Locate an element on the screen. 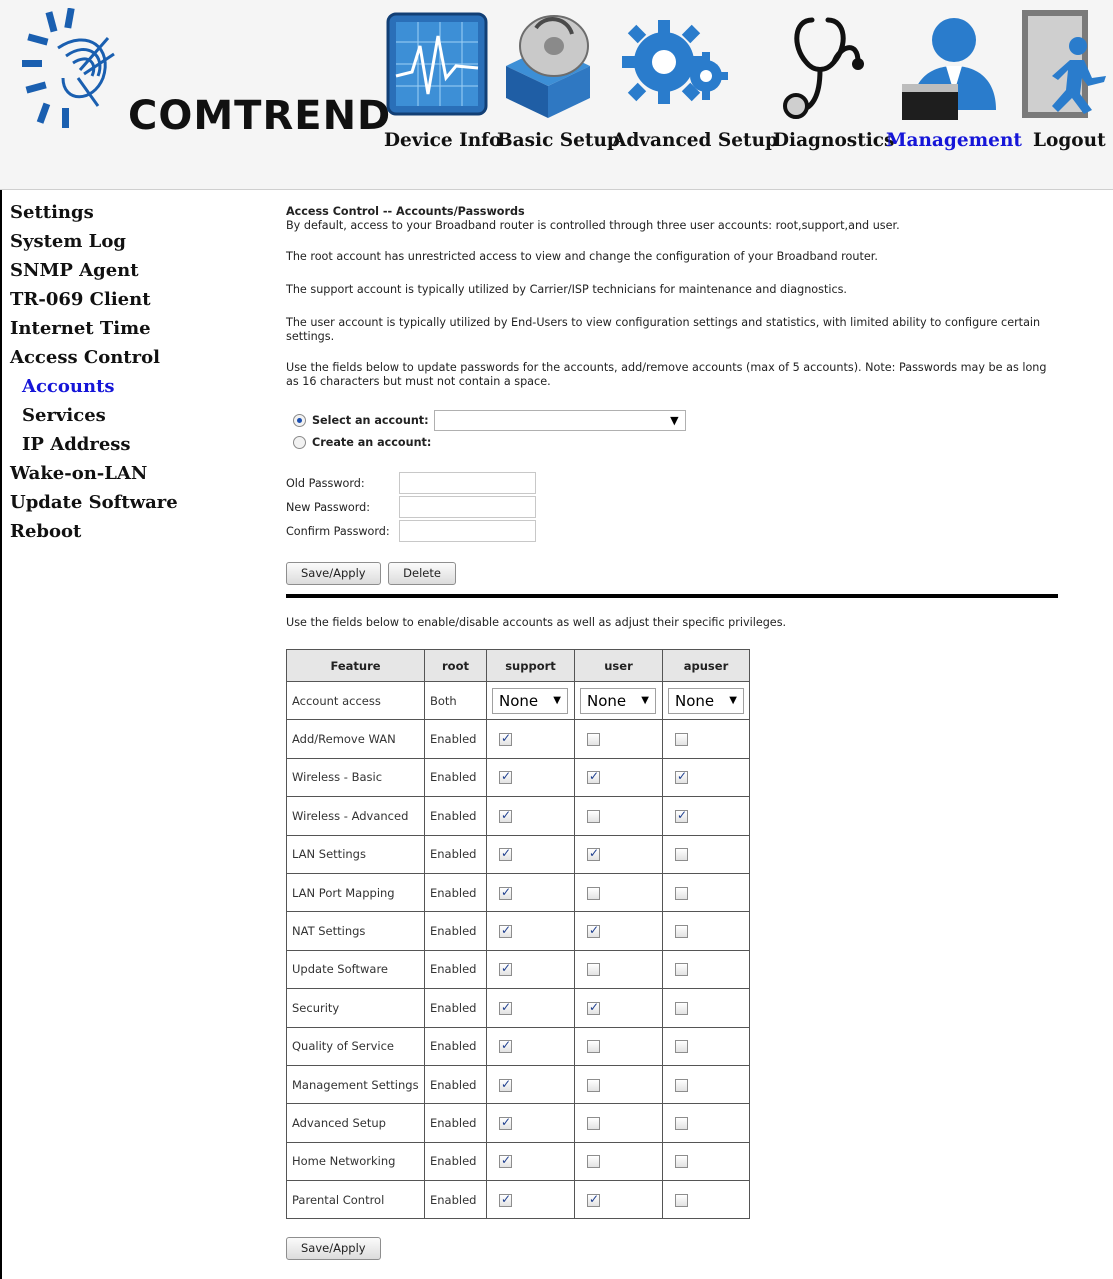 The image size is (1113, 1279). sidebar-item-internet-time: Internet Time is located at coordinates (120, 328).